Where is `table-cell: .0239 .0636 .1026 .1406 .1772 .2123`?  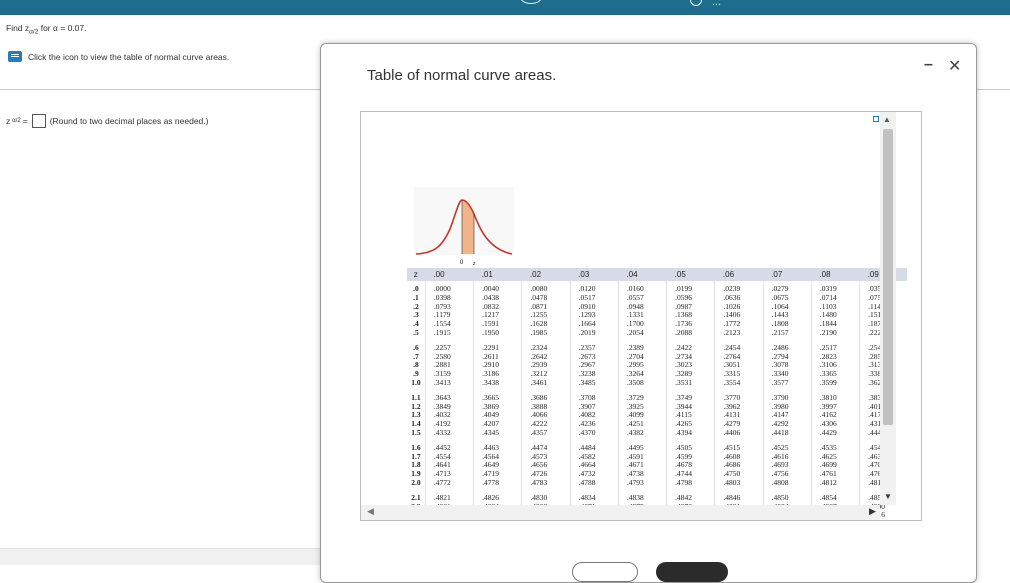 table-cell: .0239 .0636 .1026 .1406 .1772 .2123 is located at coordinates (739, 310).